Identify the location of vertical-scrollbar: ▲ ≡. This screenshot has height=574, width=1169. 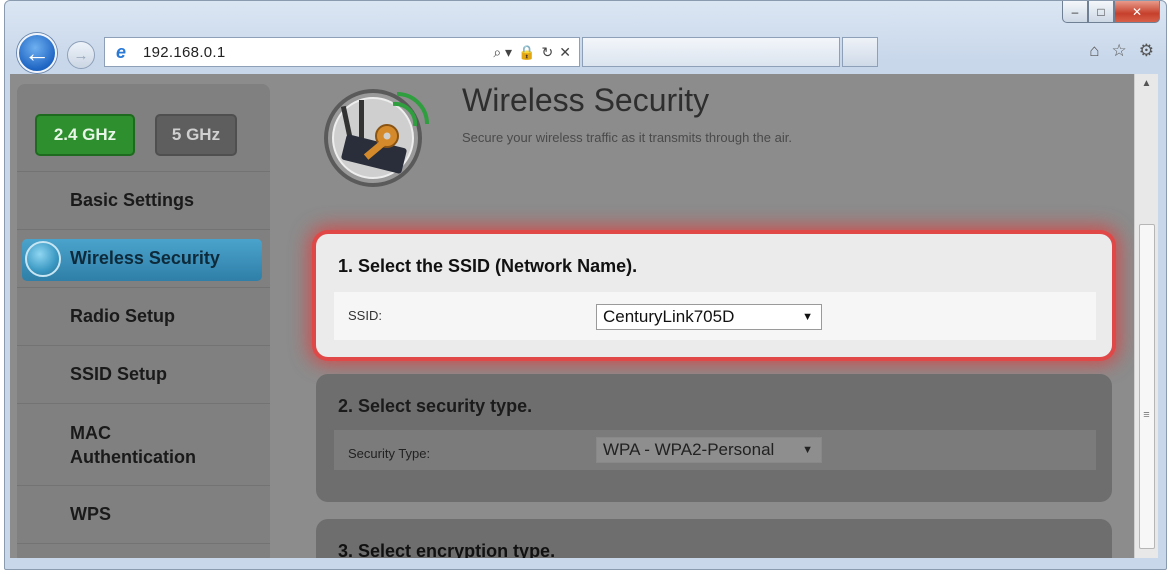
(1146, 316).